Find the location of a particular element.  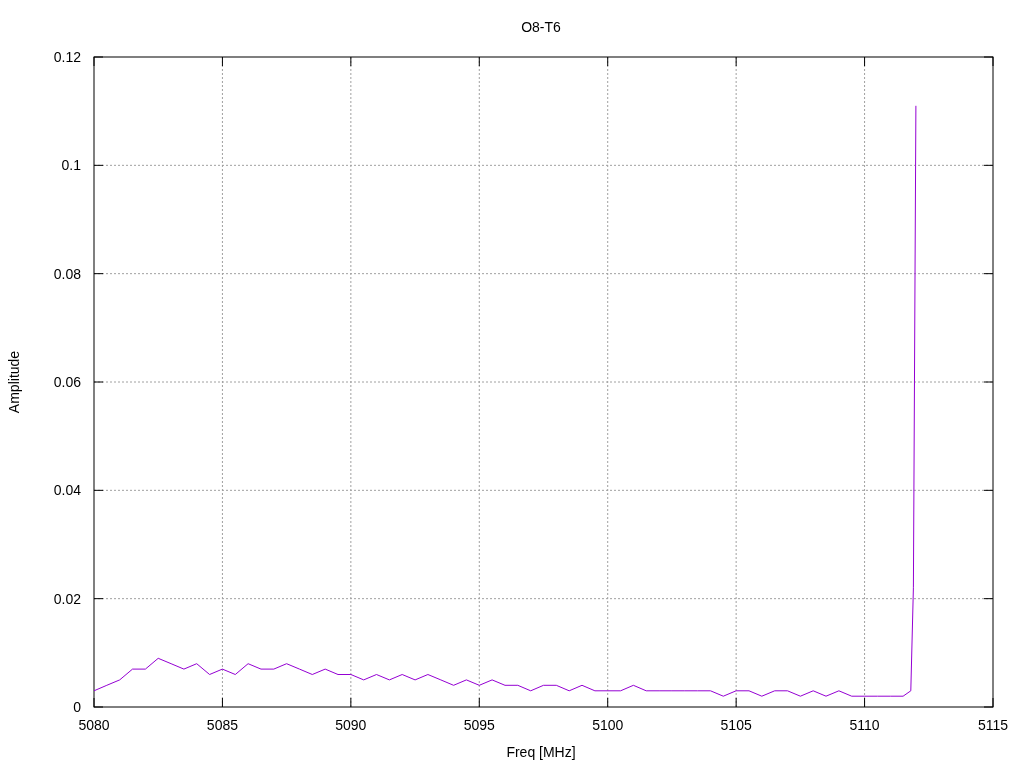

x-tick-label: 5105 is located at coordinates (736, 725).